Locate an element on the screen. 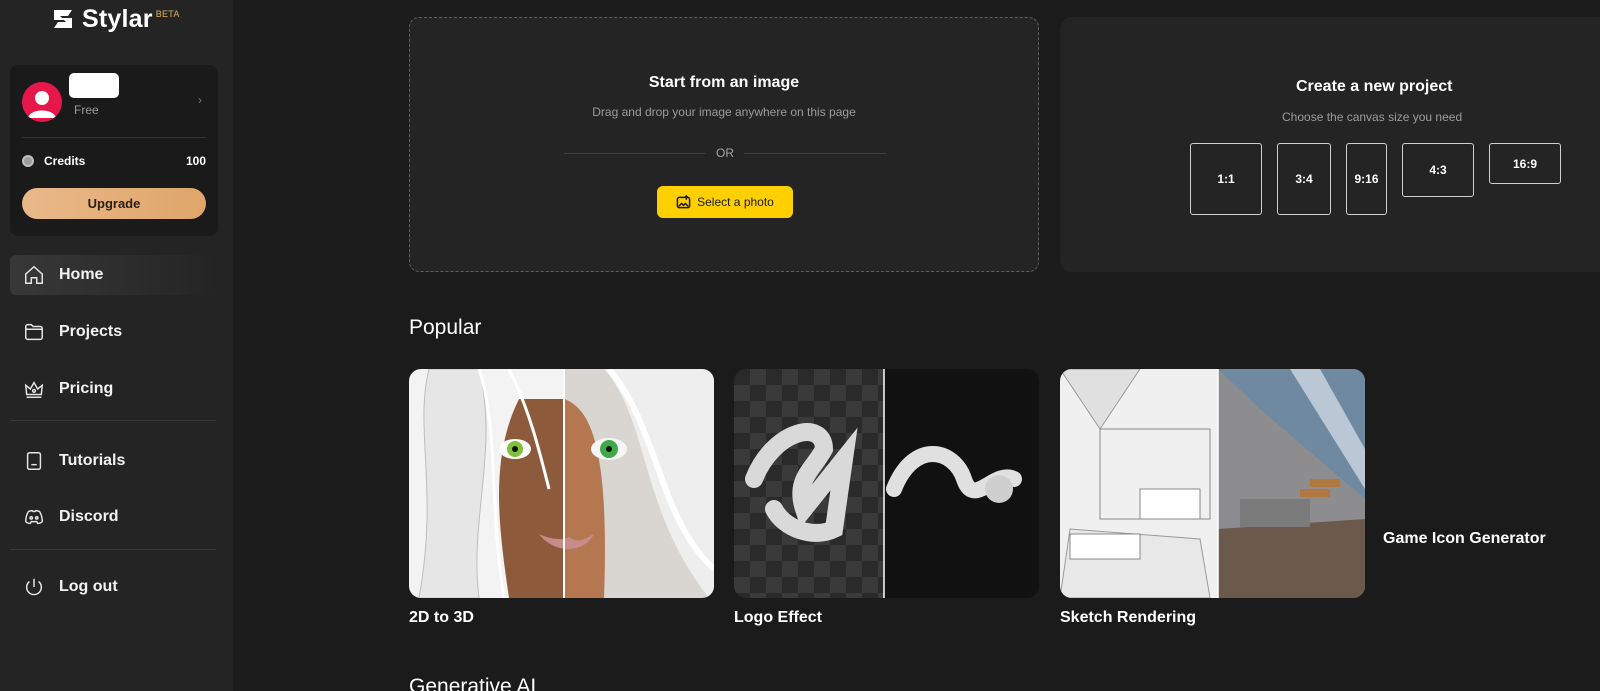  nav-item-projects: Projects is located at coordinates (113, 332).